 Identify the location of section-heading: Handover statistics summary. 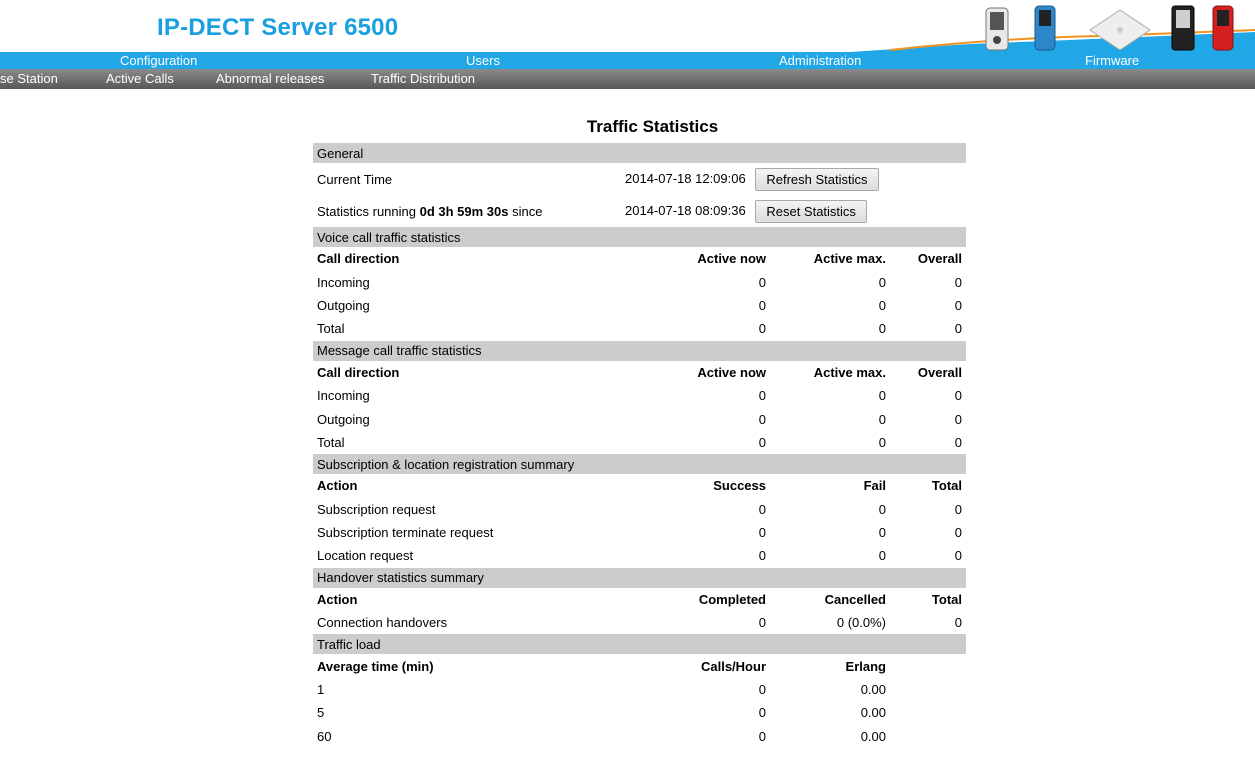
(639, 577).